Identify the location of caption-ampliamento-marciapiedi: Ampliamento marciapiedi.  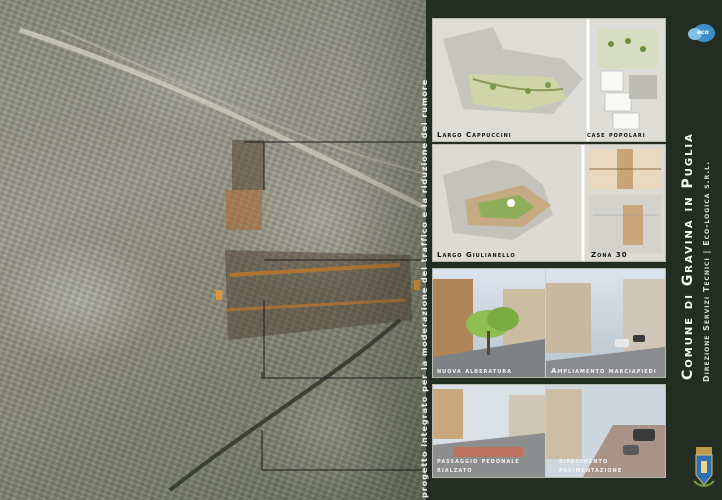
(604, 371).